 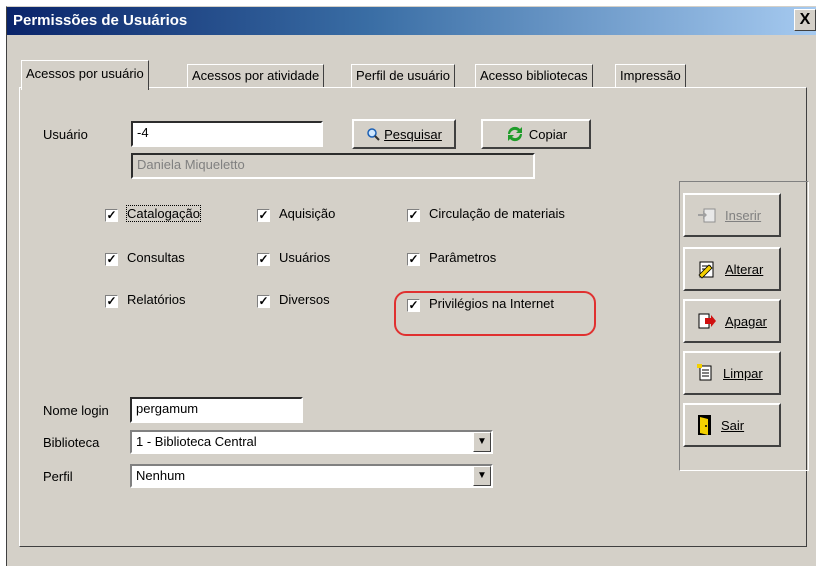 I want to click on user-id-input: -4, so click(x=227, y=134).